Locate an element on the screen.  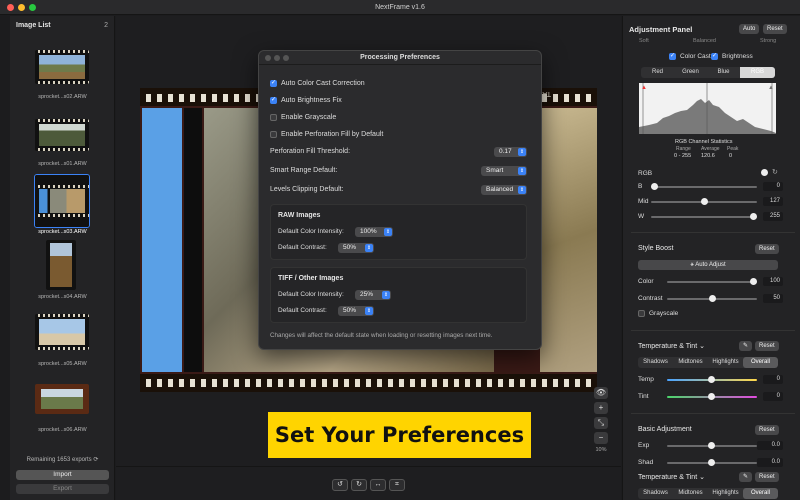
tint-slider-knob is located at coordinates (711, 396).